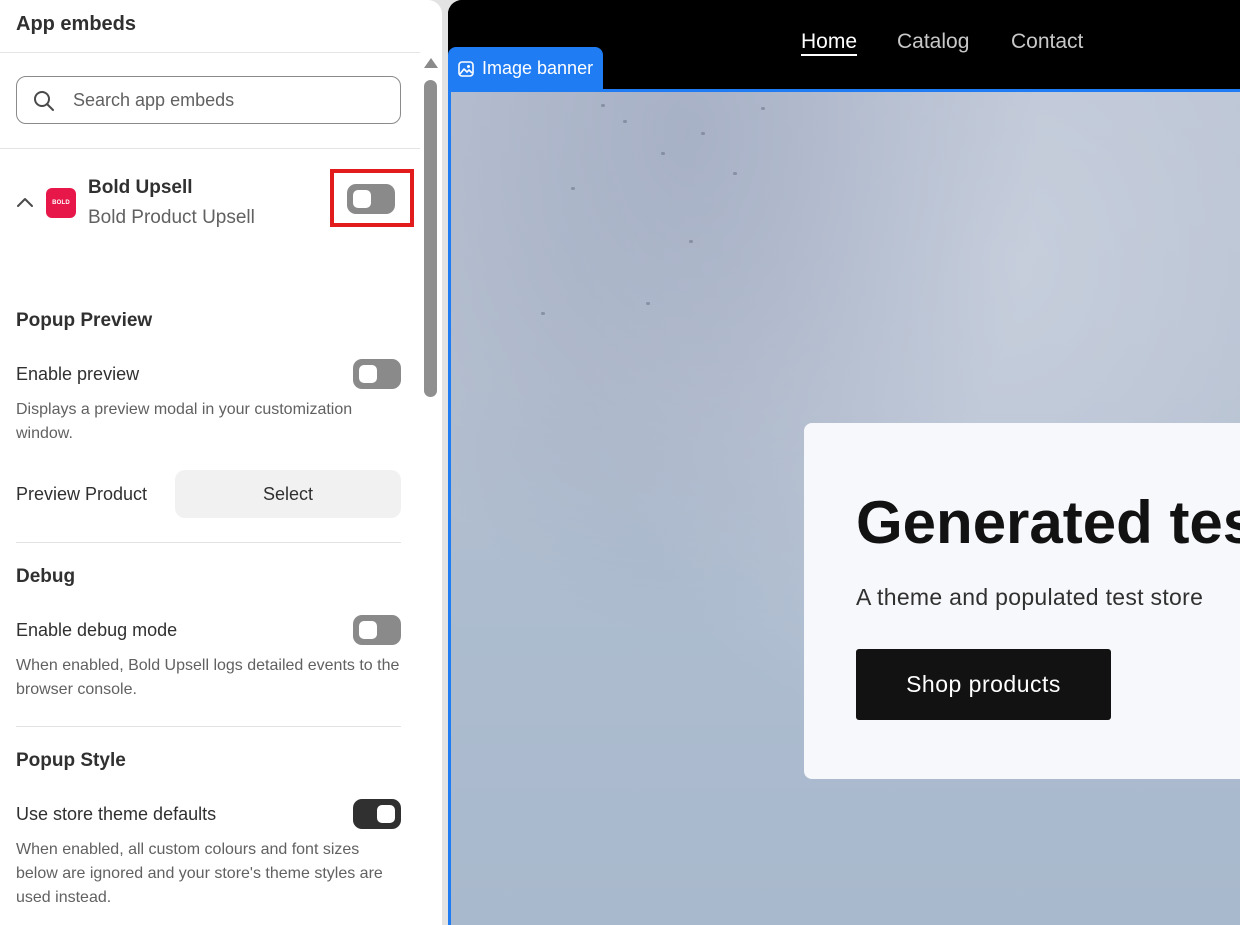 The image size is (1240, 925). What do you see at coordinates (171, 217) in the screenshot?
I see `app-subtitle: Bold Product Upsell` at bounding box center [171, 217].